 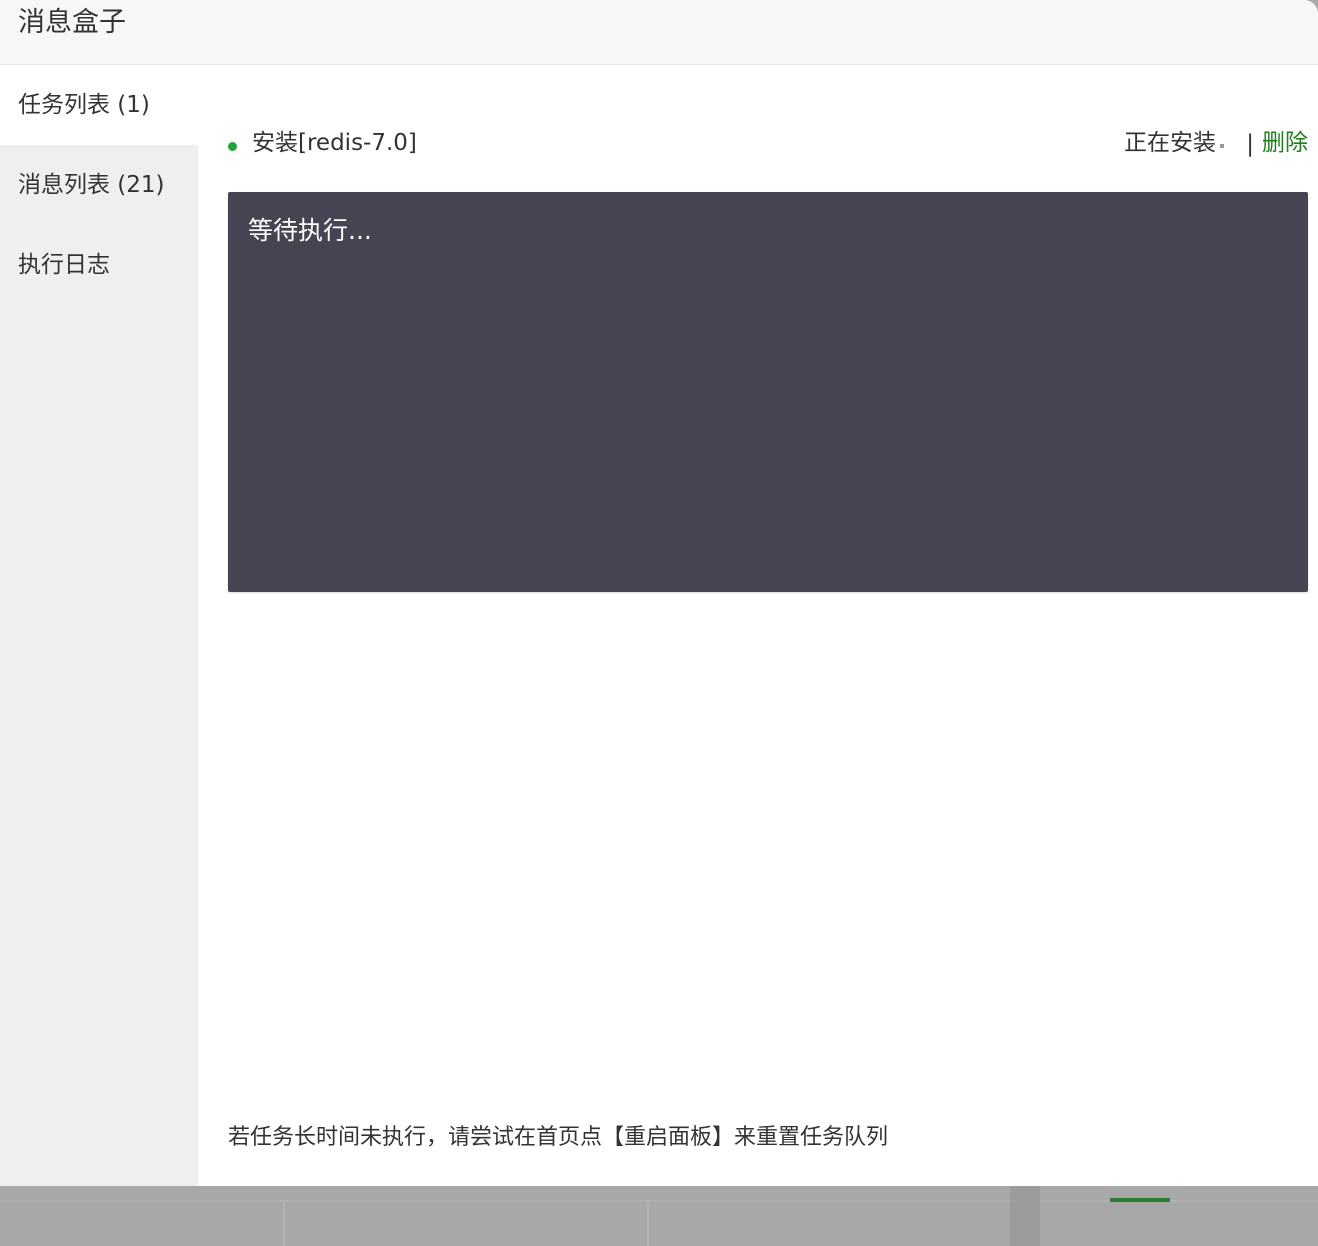 What do you see at coordinates (91, 185) in the screenshot?
I see `sidebar-item-label: 消息列表 (21)` at bounding box center [91, 185].